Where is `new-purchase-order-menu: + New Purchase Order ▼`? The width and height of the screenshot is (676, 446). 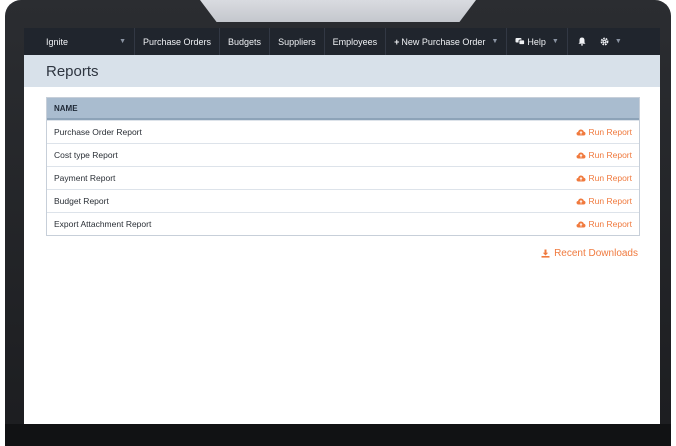 new-purchase-order-menu: + New Purchase Order ▼ is located at coordinates (447, 41).